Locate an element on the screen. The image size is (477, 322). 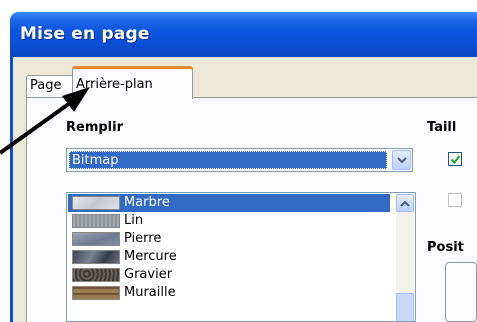
list-item: Pierre is located at coordinates (229, 239).